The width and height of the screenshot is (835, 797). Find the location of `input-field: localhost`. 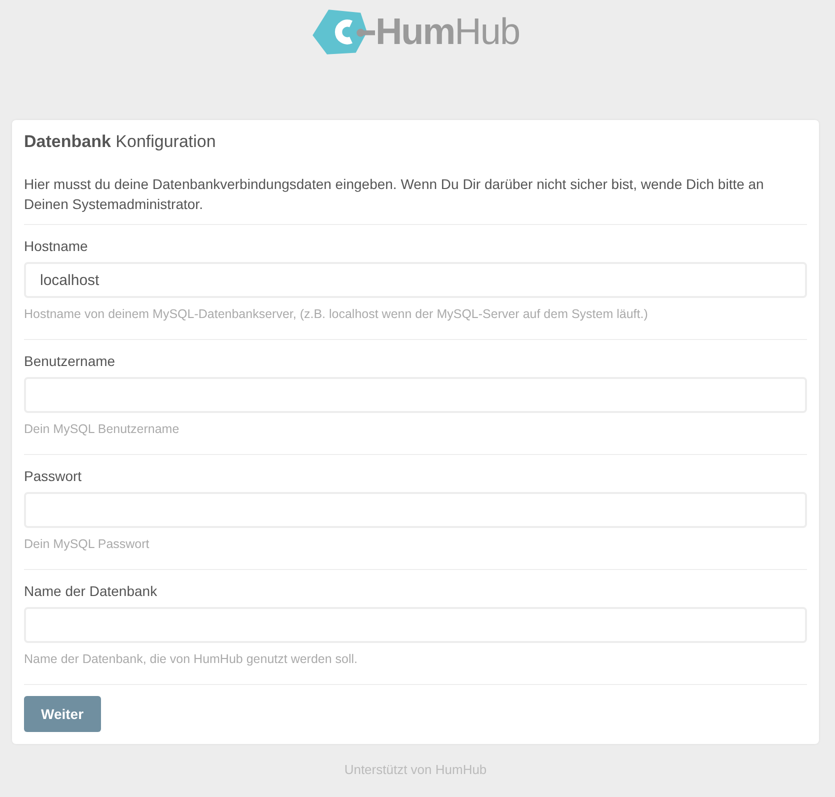

input-field: localhost is located at coordinates (415, 280).